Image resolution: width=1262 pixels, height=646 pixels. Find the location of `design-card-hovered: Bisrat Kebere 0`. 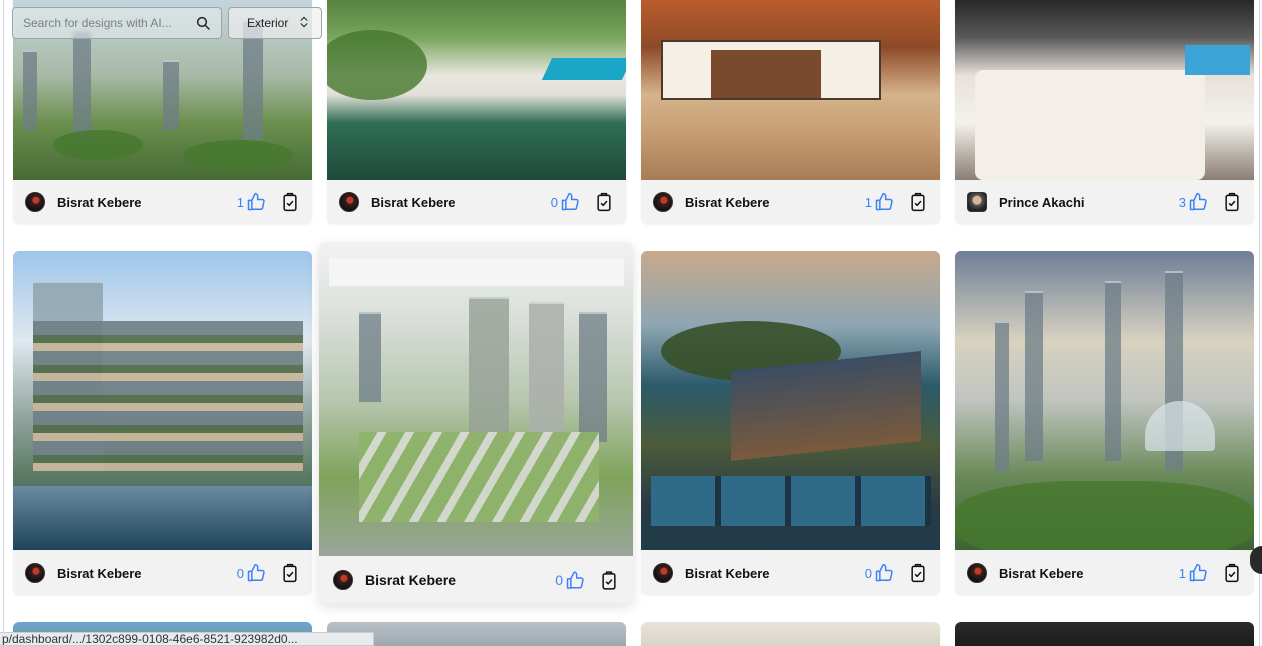

design-card-hovered: Bisrat Kebere 0 is located at coordinates (476, 422).